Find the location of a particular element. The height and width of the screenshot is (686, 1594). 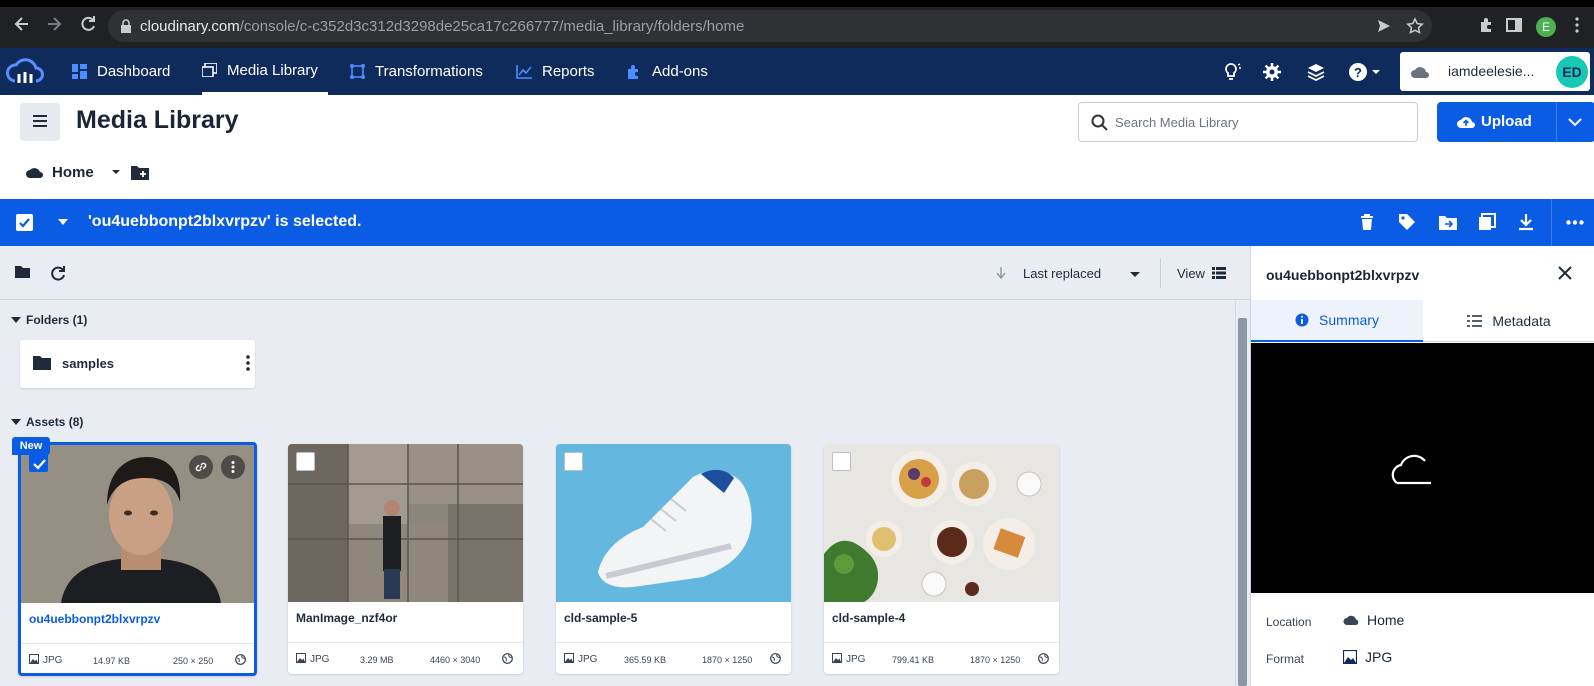

new-folder-icon is located at coordinates (140, 172).